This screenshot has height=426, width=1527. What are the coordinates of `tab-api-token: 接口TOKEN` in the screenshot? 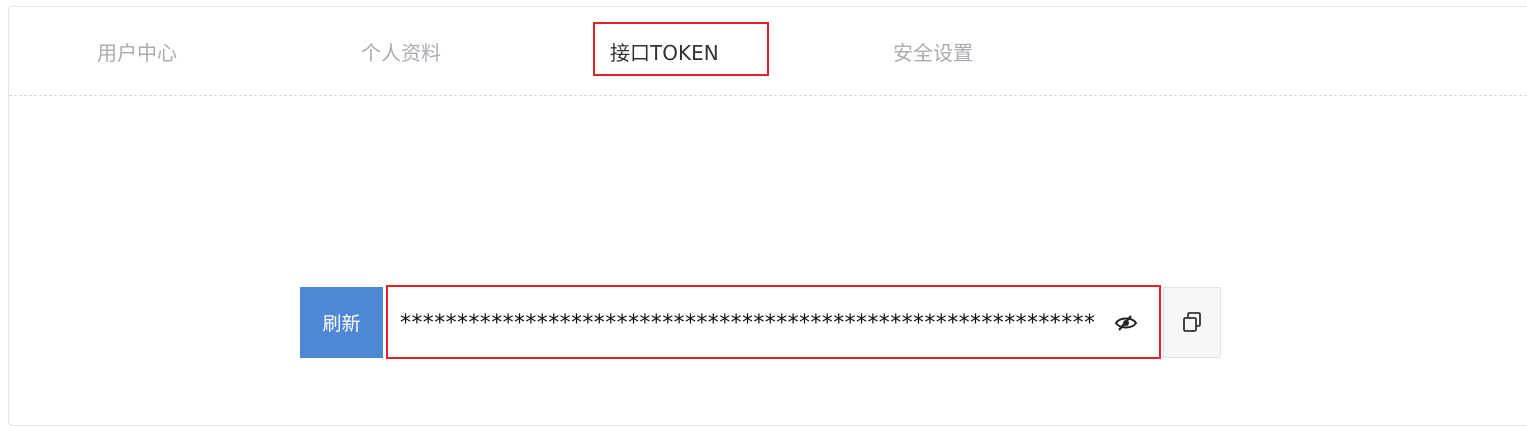 It's located at (664, 53).